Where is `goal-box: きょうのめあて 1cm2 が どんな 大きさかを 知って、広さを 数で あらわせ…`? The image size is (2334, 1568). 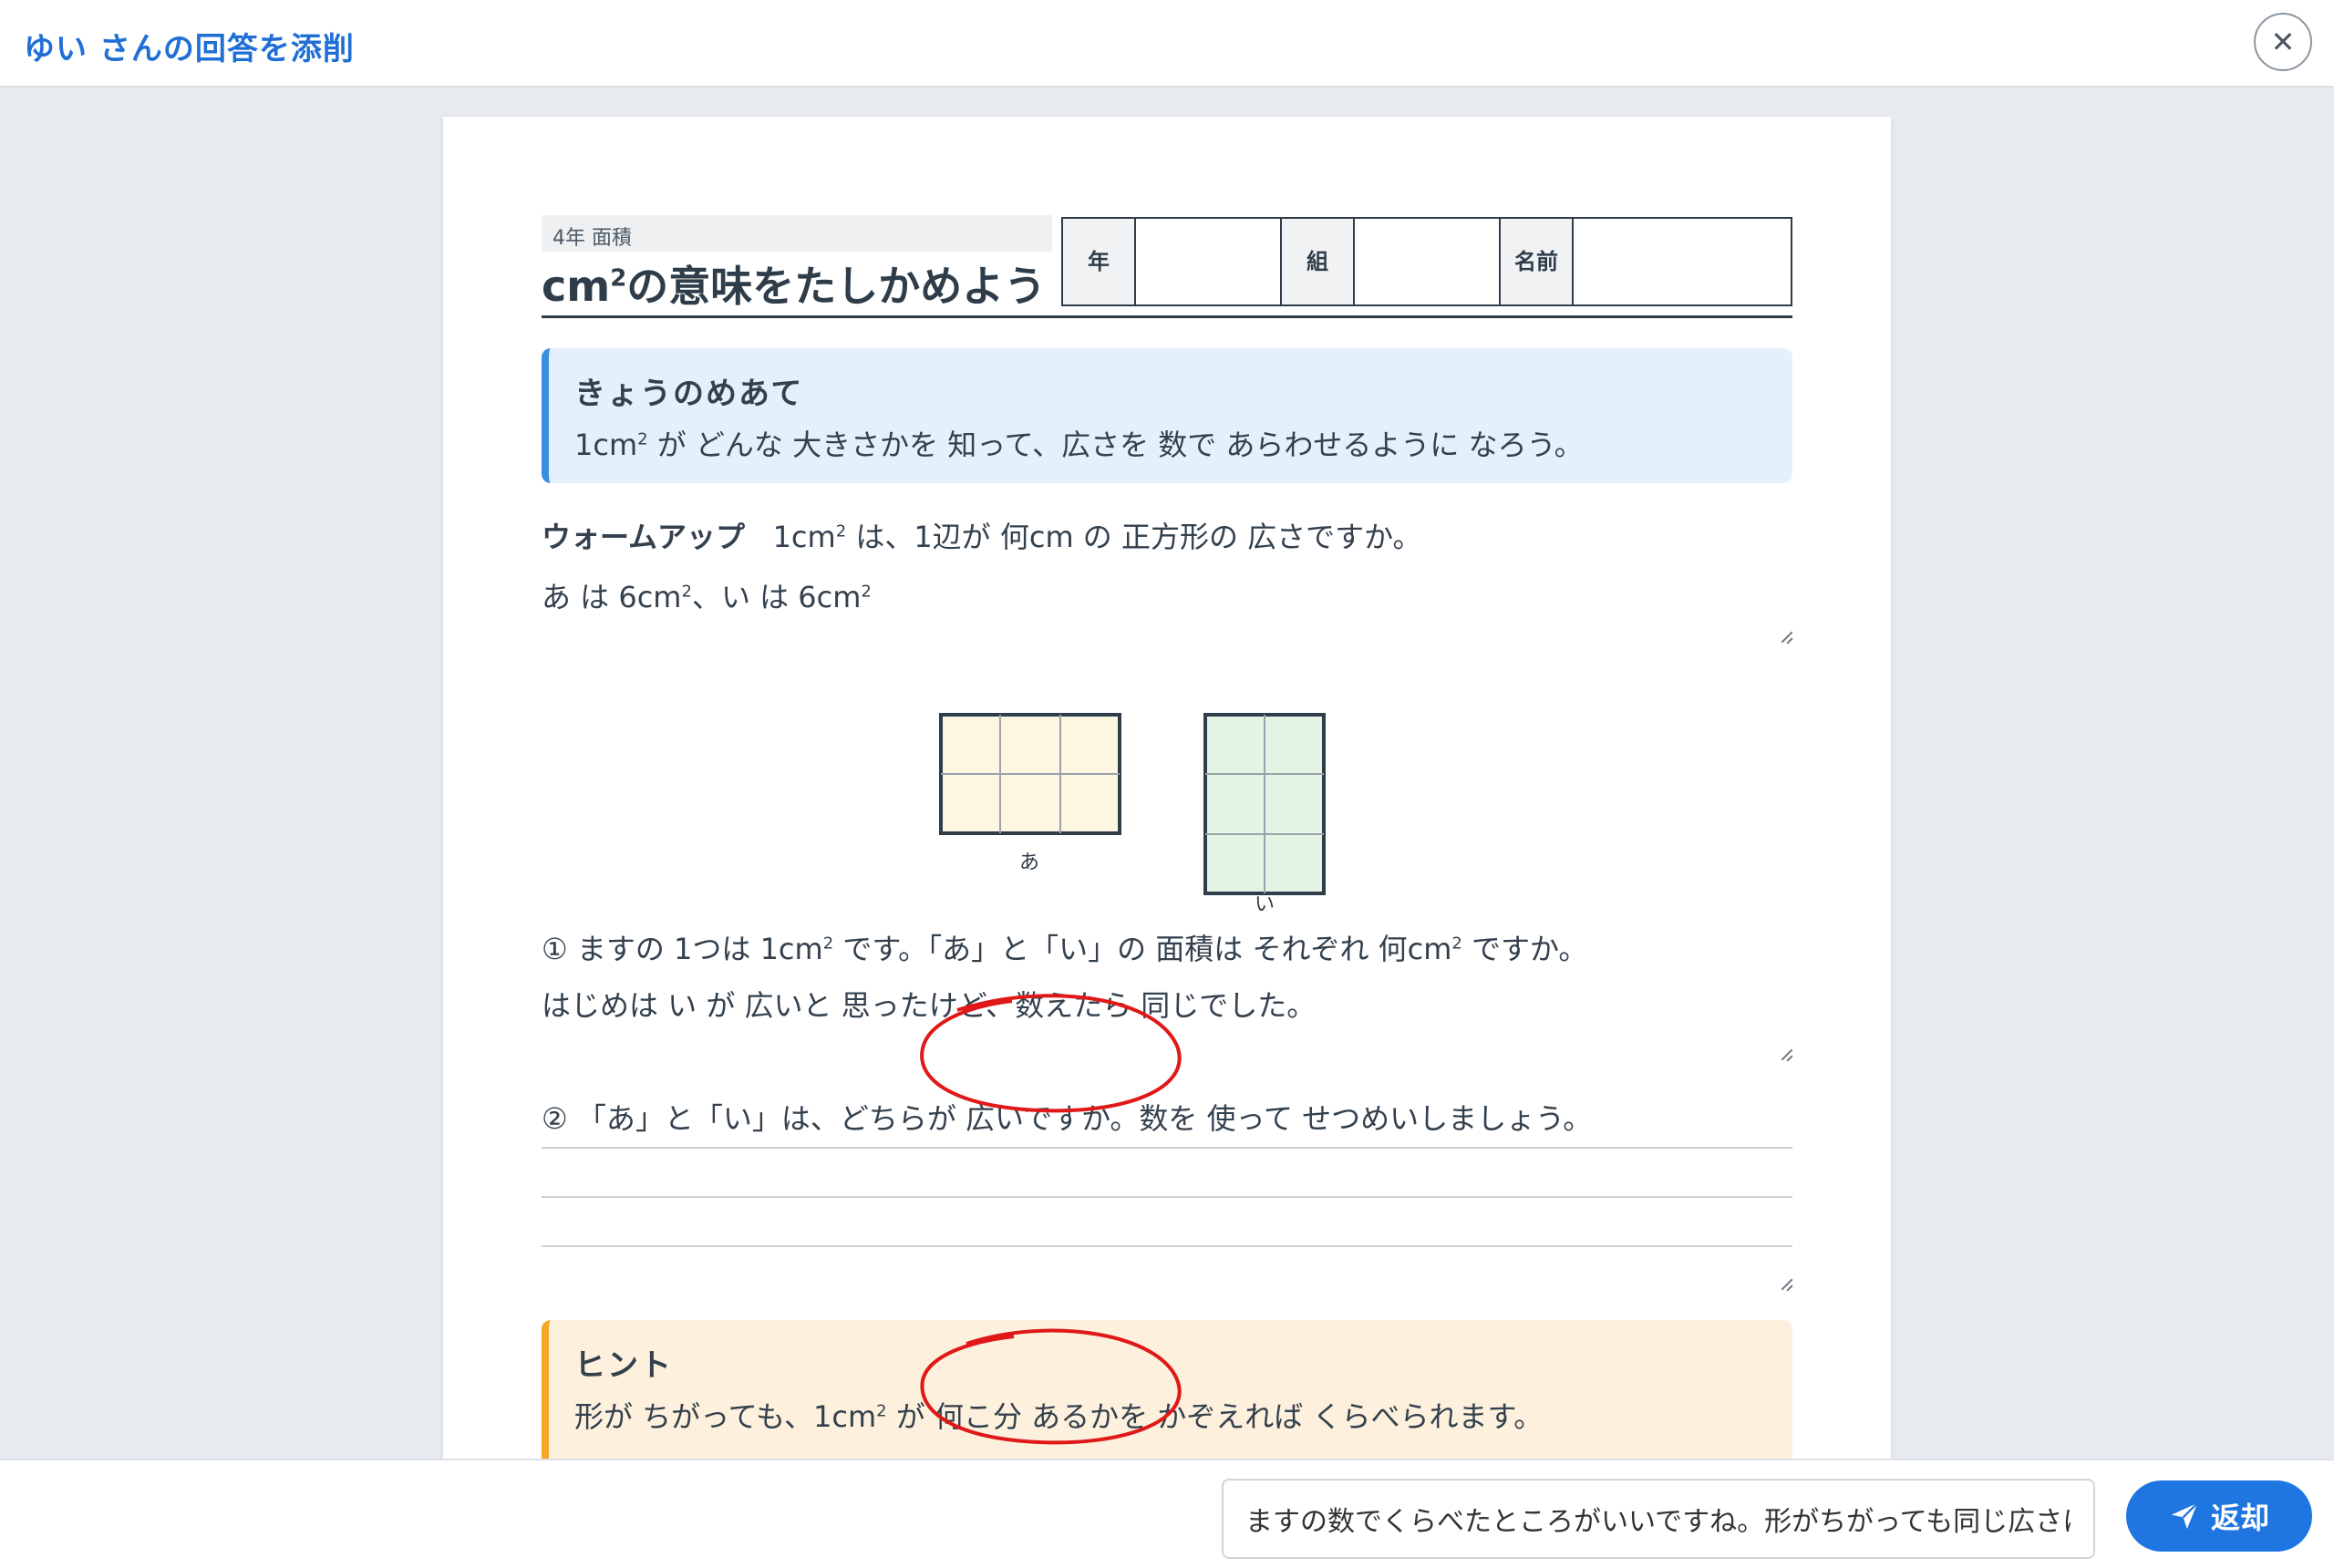 goal-box: きょうのめあて 1cm2 が どんな 大きさかを 知って、広さを 数で あらわせ… is located at coordinates (1167, 415).